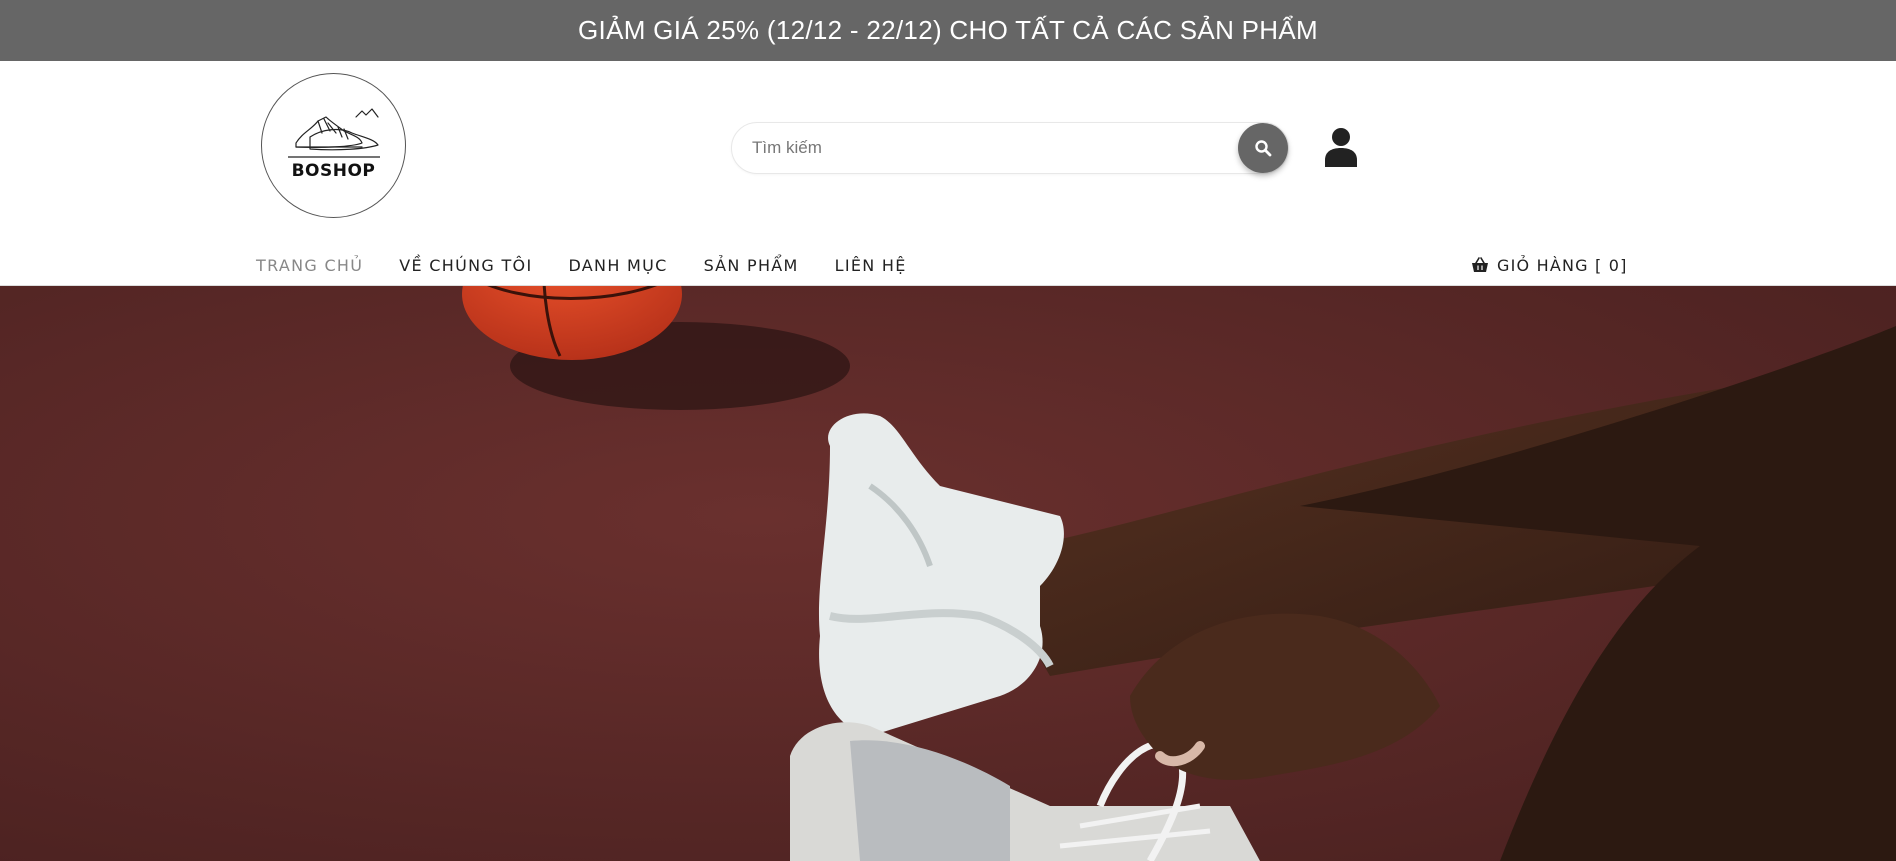 This screenshot has width=1896, height=861. I want to click on user-icon, so click(1341, 147).